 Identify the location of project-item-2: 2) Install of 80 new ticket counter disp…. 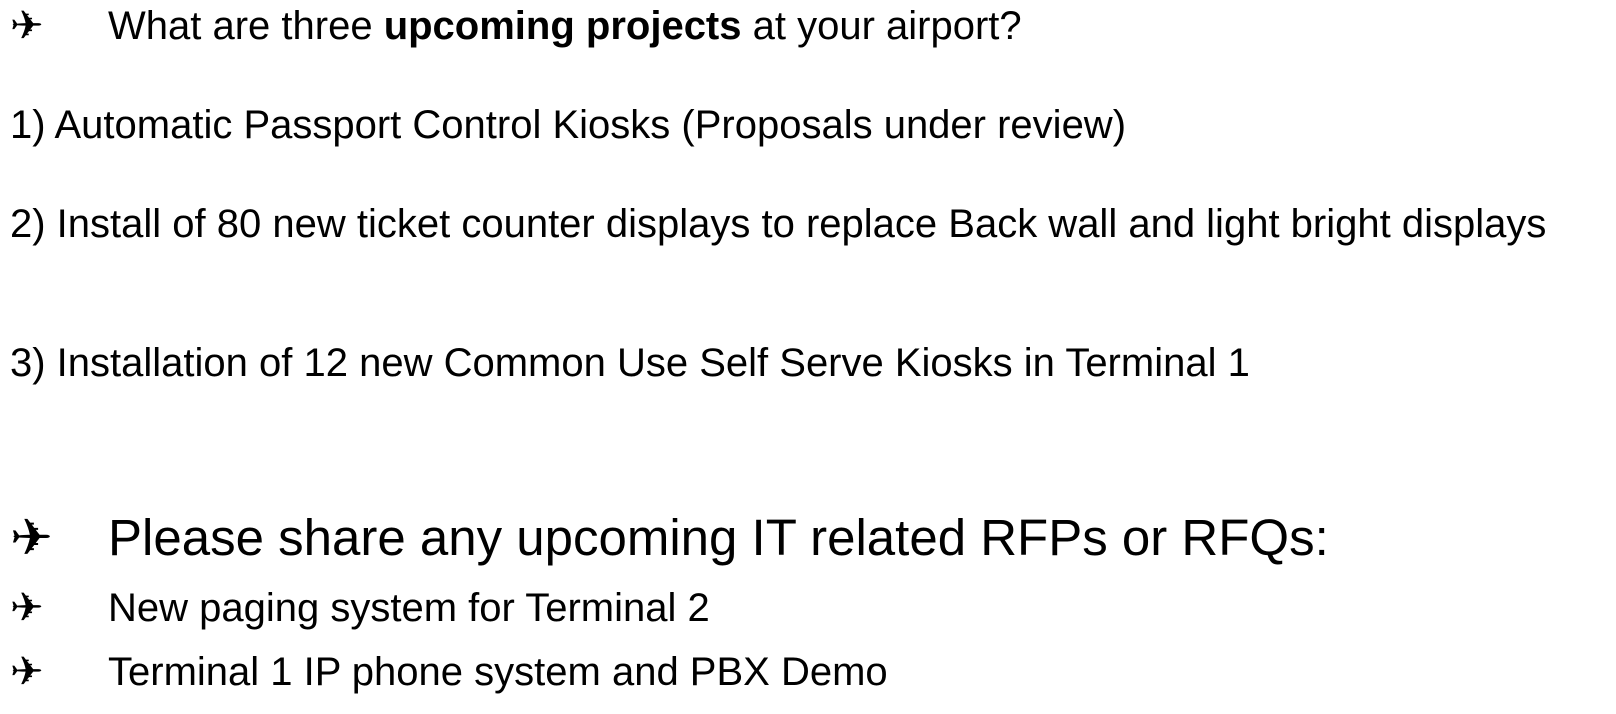
(778, 224).